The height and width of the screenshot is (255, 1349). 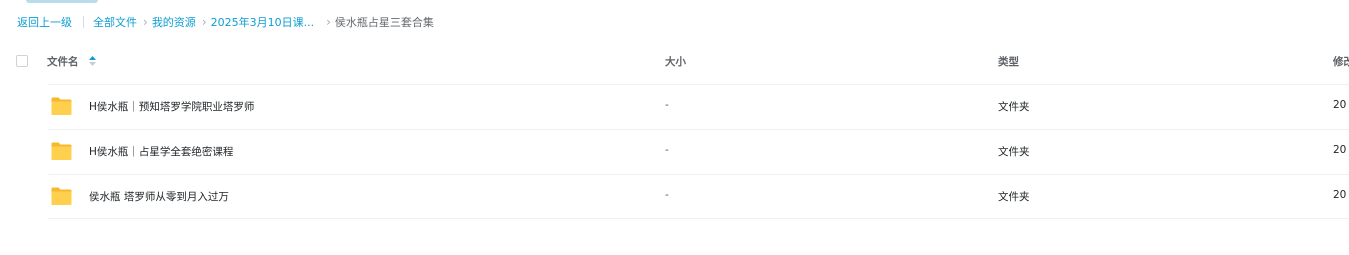 What do you see at coordinates (1008, 61) in the screenshot?
I see `column-header-type: 类型` at bounding box center [1008, 61].